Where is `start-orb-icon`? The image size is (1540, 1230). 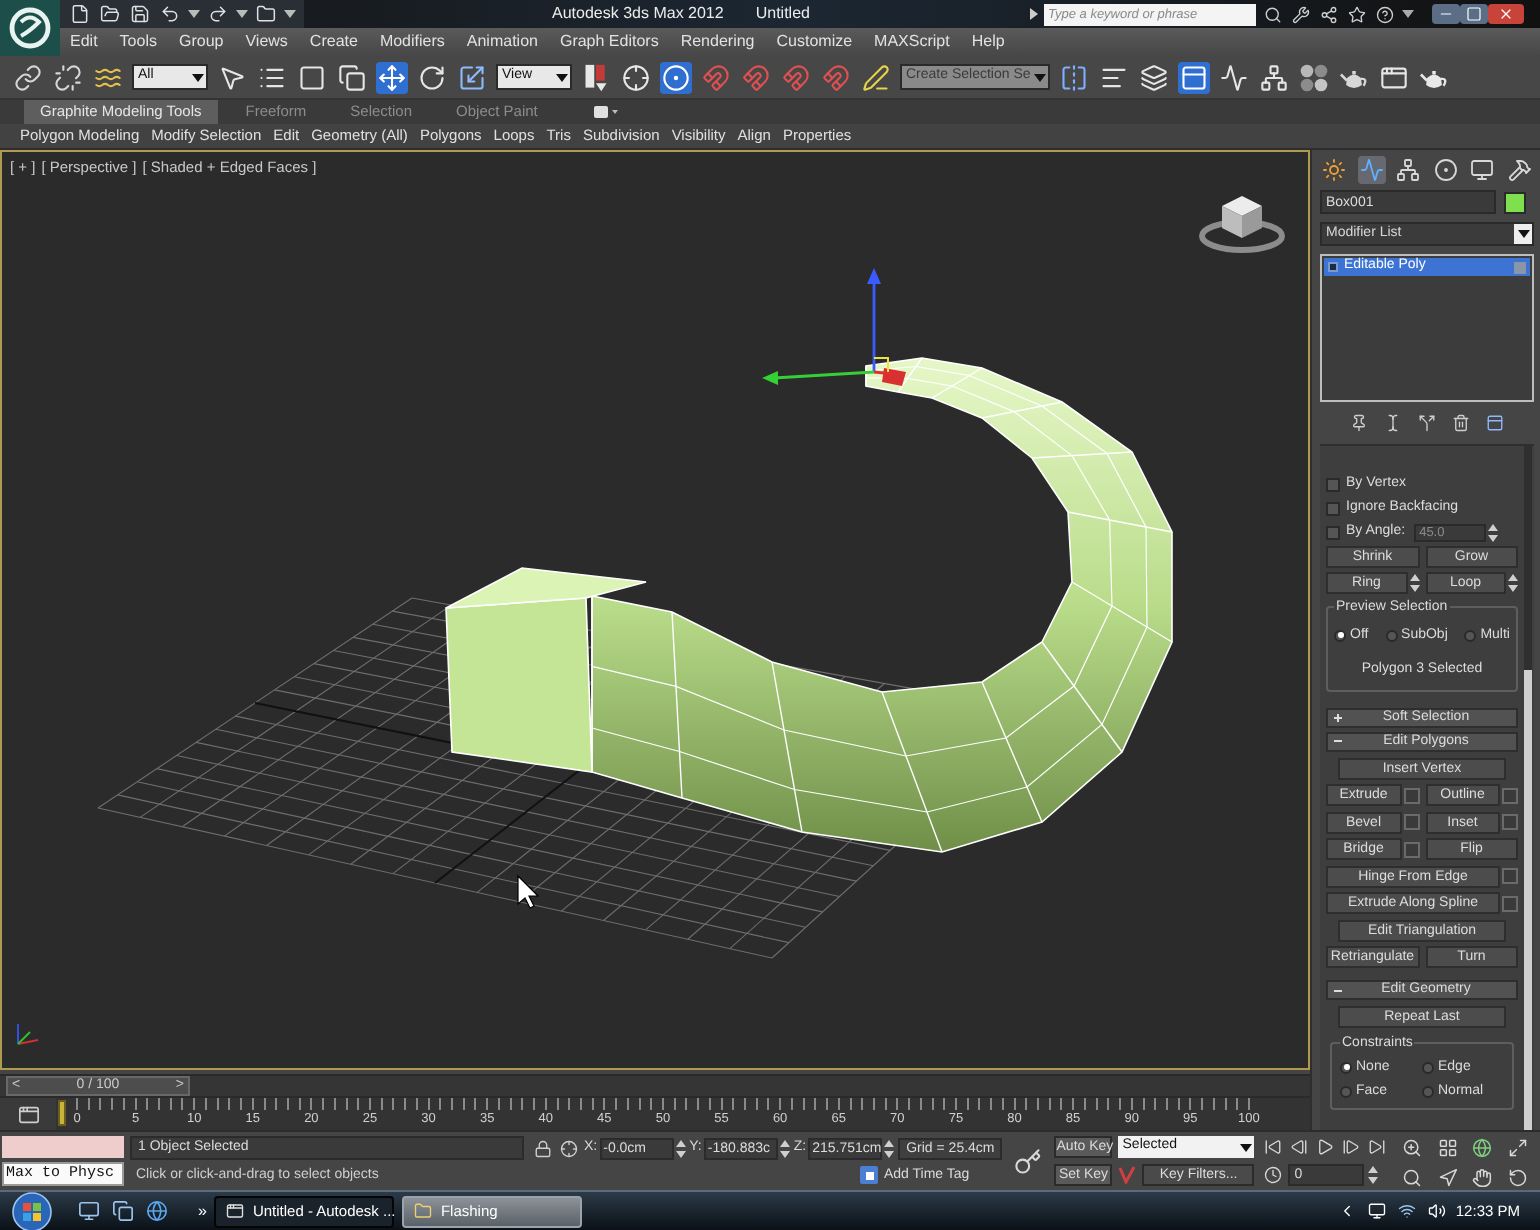
start-orb-icon is located at coordinates (32, 1210).